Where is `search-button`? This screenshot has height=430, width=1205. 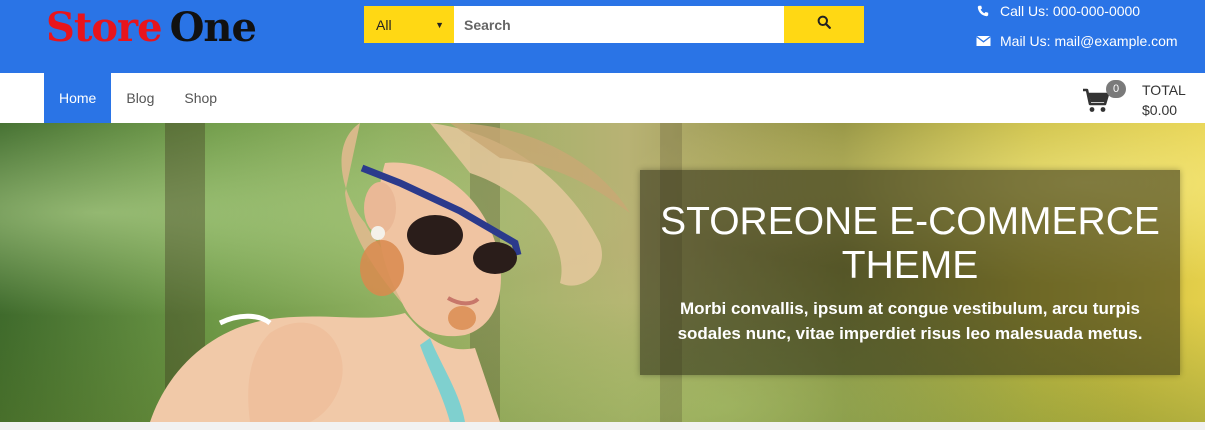
search-button is located at coordinates (824, 24).